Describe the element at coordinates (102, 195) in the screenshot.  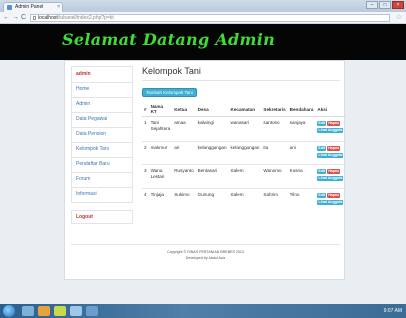
I see `sidebar-item-informasi: Informasi` at that location.